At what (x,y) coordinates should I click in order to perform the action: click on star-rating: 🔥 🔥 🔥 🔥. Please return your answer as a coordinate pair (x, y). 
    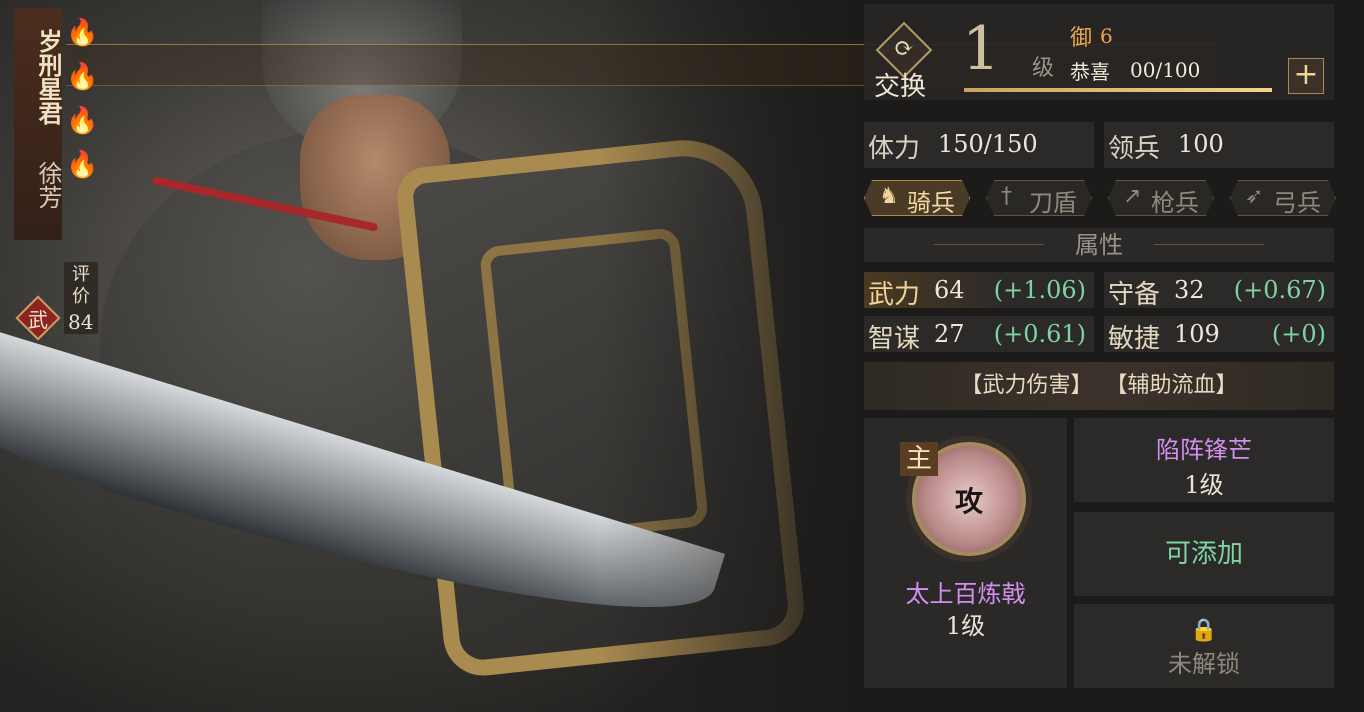
    Looking at the image, I should click on (82, 106).